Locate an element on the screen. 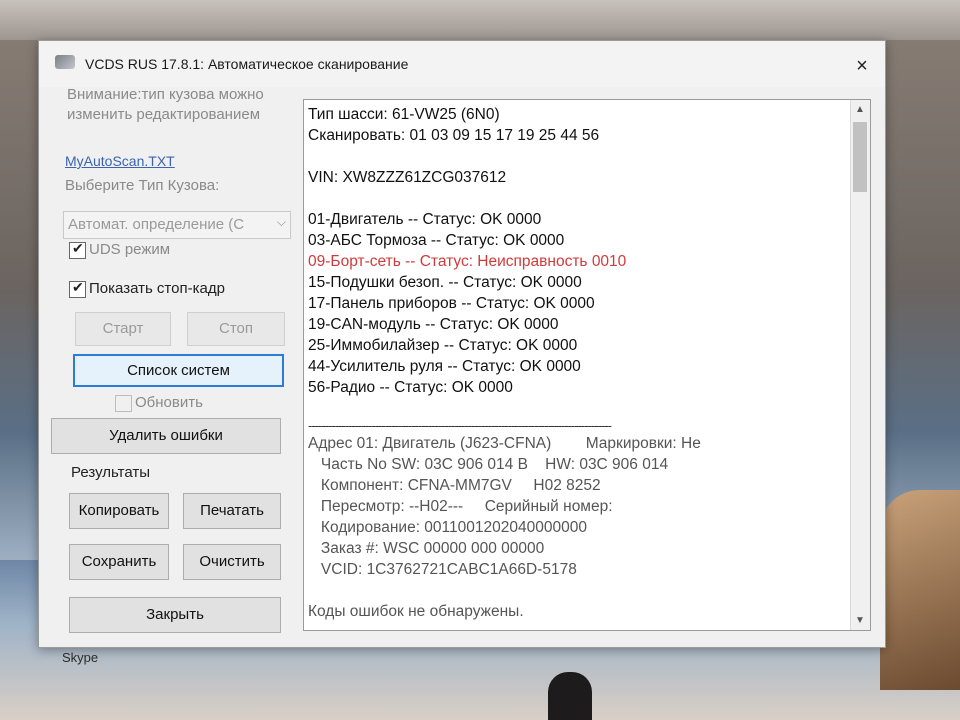  scroll-thumb is located at coordinates (860, 157).